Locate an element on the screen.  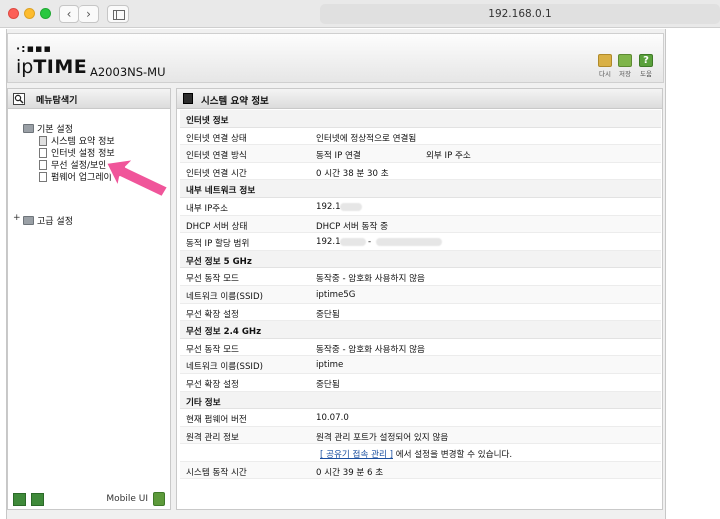
expand-plus-icon: + is located at coordinates (17, 218).